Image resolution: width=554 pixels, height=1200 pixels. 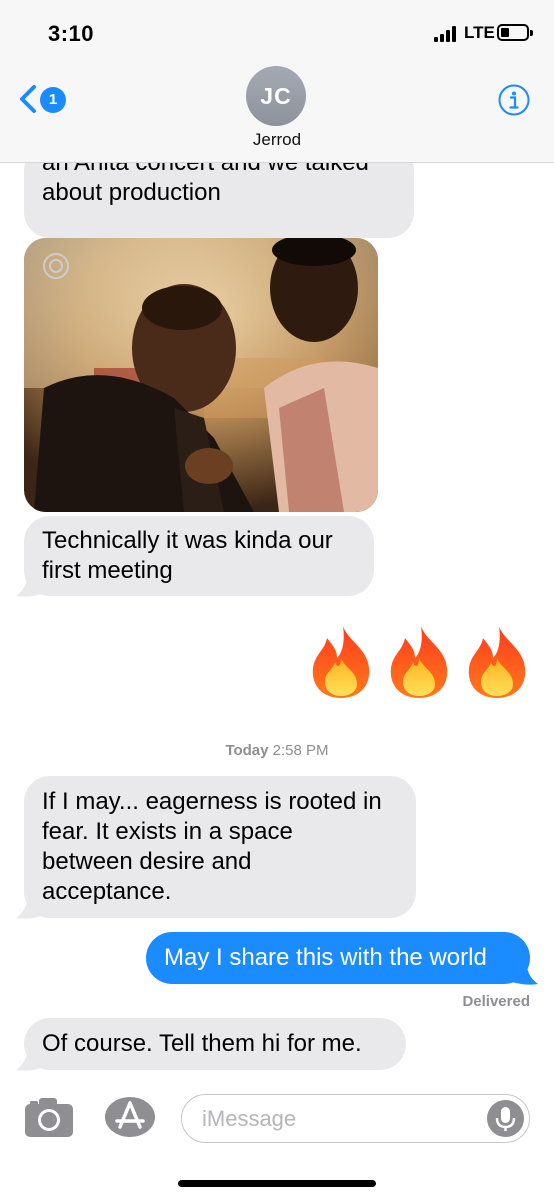 What do you see at coordinates (325, 957) in the screenshot?
I see `message-text: May I share this with the world` at bounding box center [325, 957].